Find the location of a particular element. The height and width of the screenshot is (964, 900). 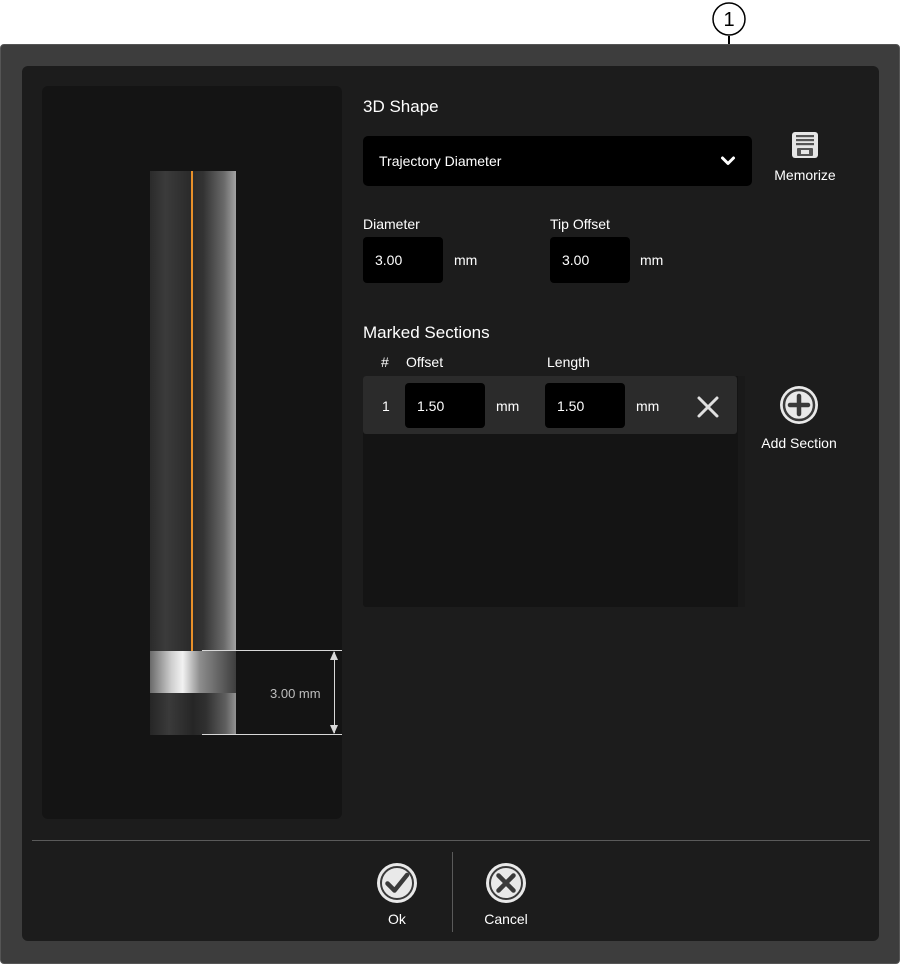

column-header-num: # is located at coordinates (385, 362).